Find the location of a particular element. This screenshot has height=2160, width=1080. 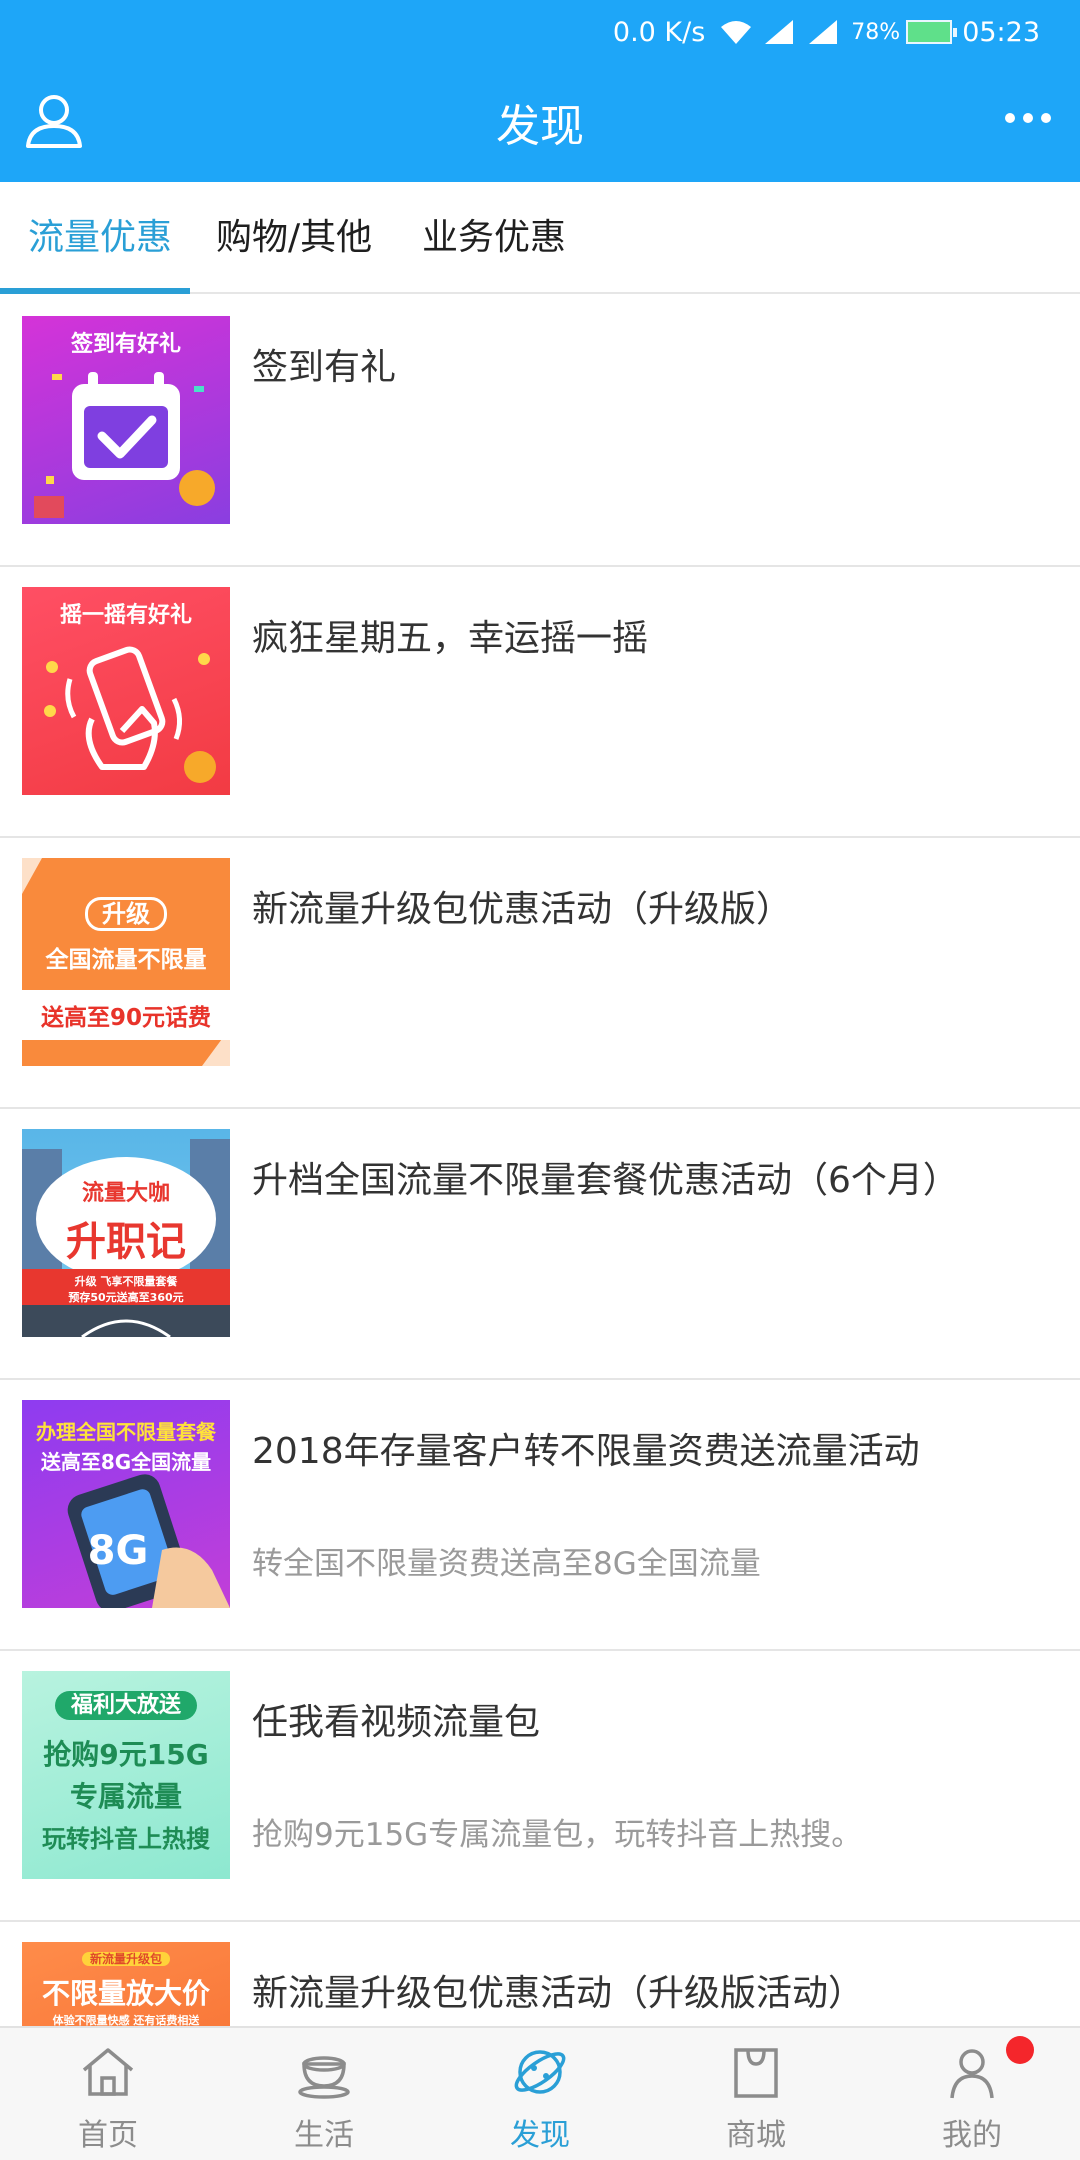

promo-thumbnail: 流量大咖 升职记 升级 飞享不限量套餐 预存50元送高至360元 is located at coordinates (126, 1233).